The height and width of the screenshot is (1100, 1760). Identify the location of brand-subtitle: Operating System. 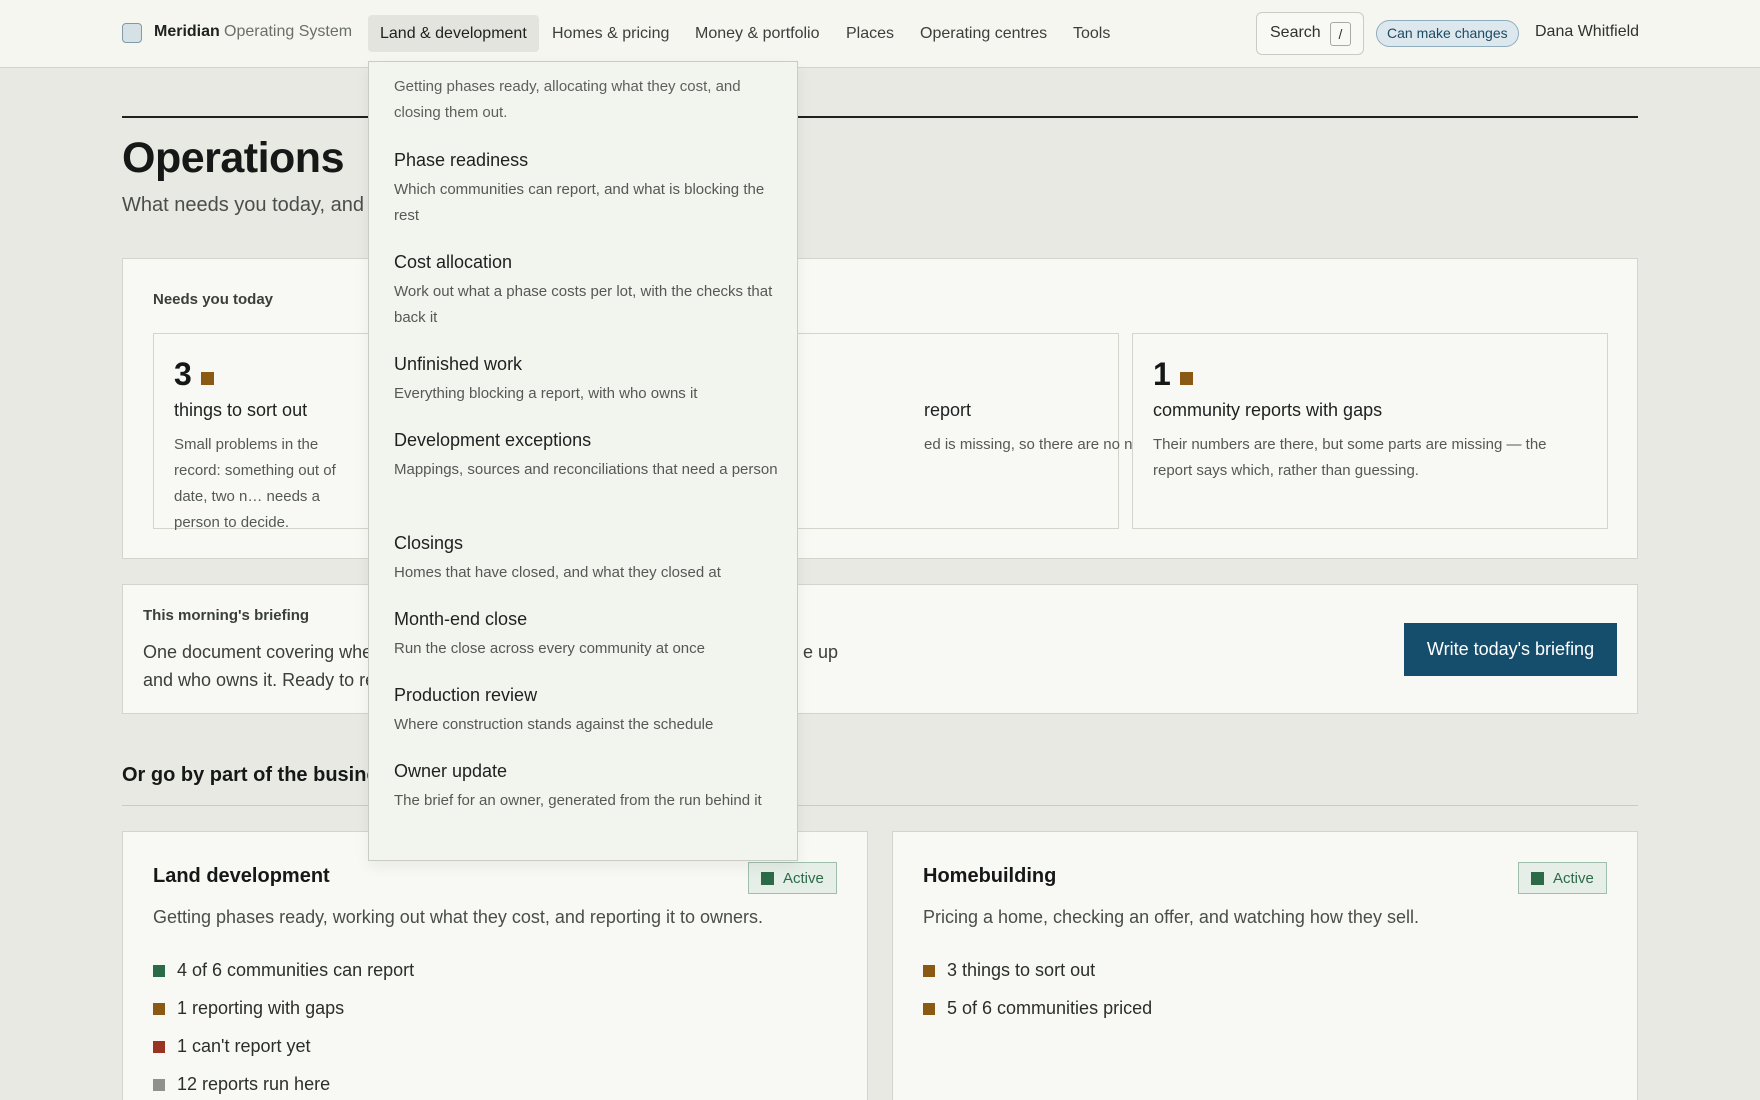
(288, 31).